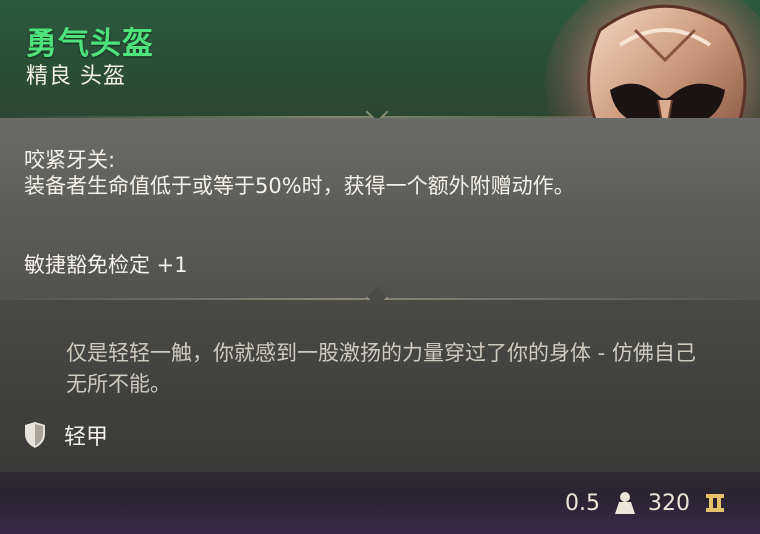 The image size is (760, 534). Describe the element at coordinates (645, 503) in the screenshot. I see `item-value-stats: 0.5 320` at that location.